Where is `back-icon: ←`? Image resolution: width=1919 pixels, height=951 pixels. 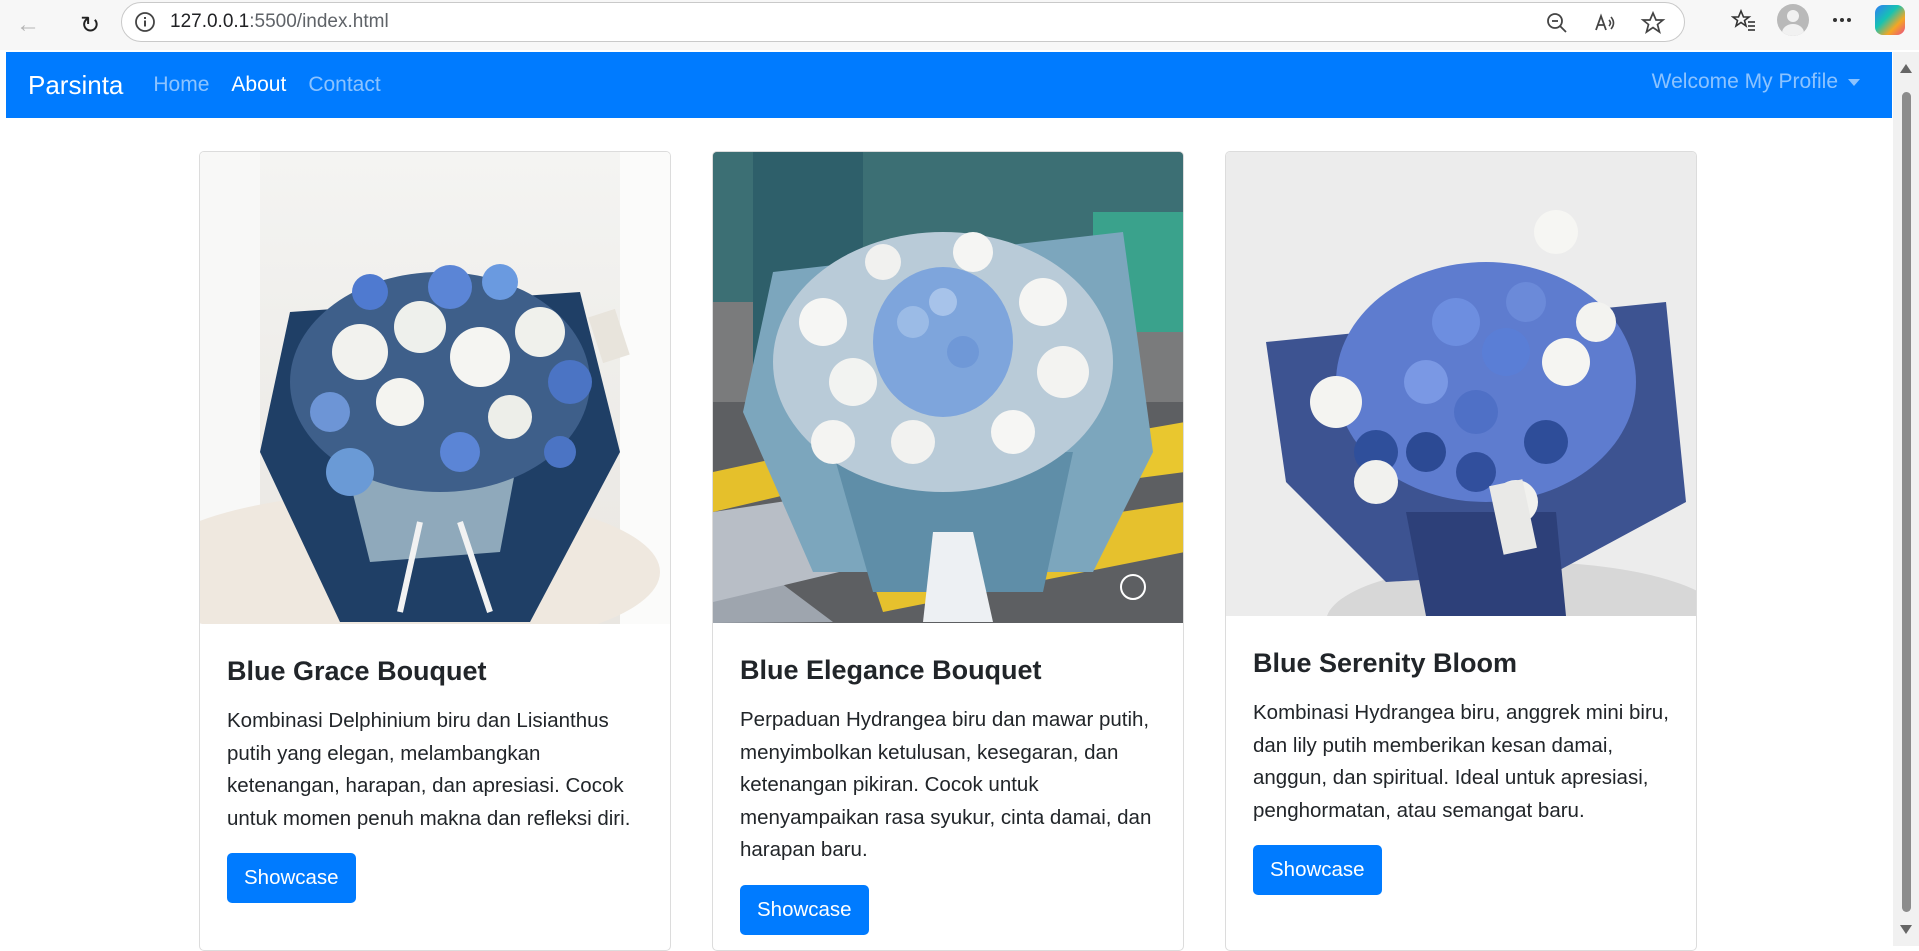
back-icon: ← is located at coordinates (28, 25).